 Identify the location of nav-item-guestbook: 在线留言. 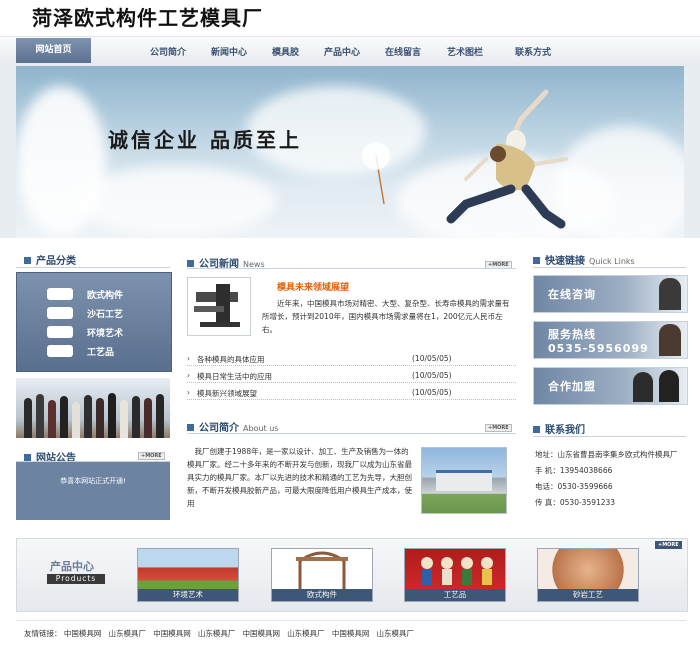
(403, 51).